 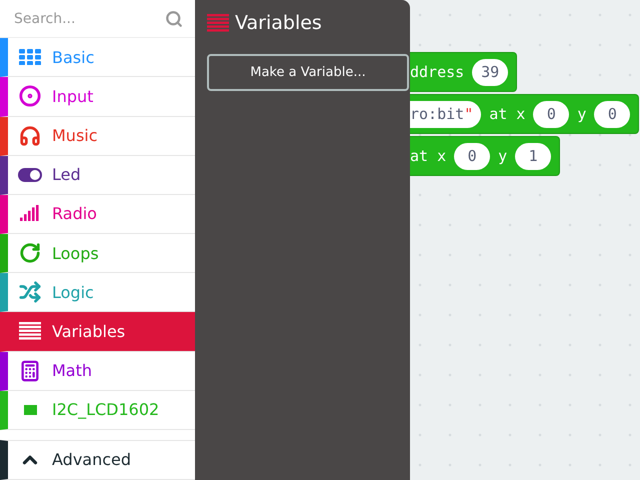 I want to click on loop-icon, so click(x=30, y=253).